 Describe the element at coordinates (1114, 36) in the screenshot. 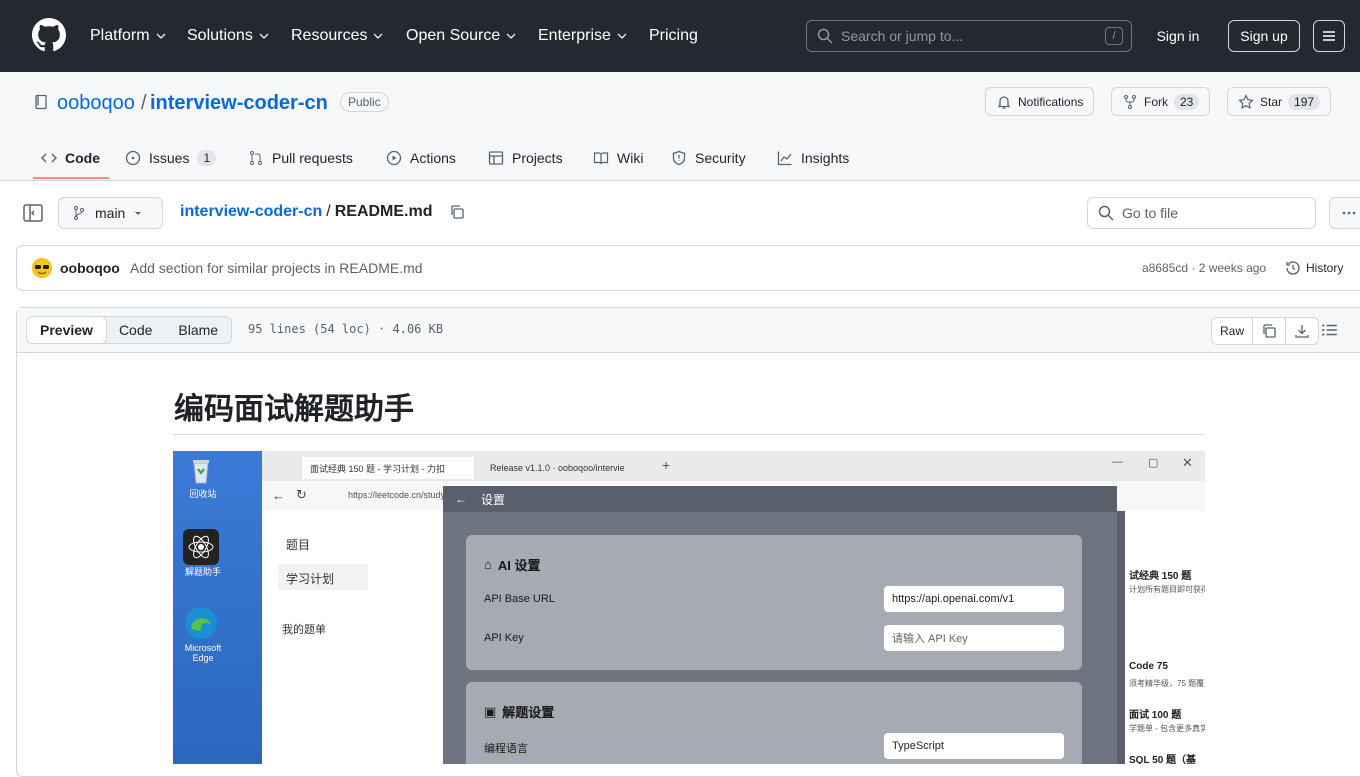

I see `search-shortcut-key: /` at that location.